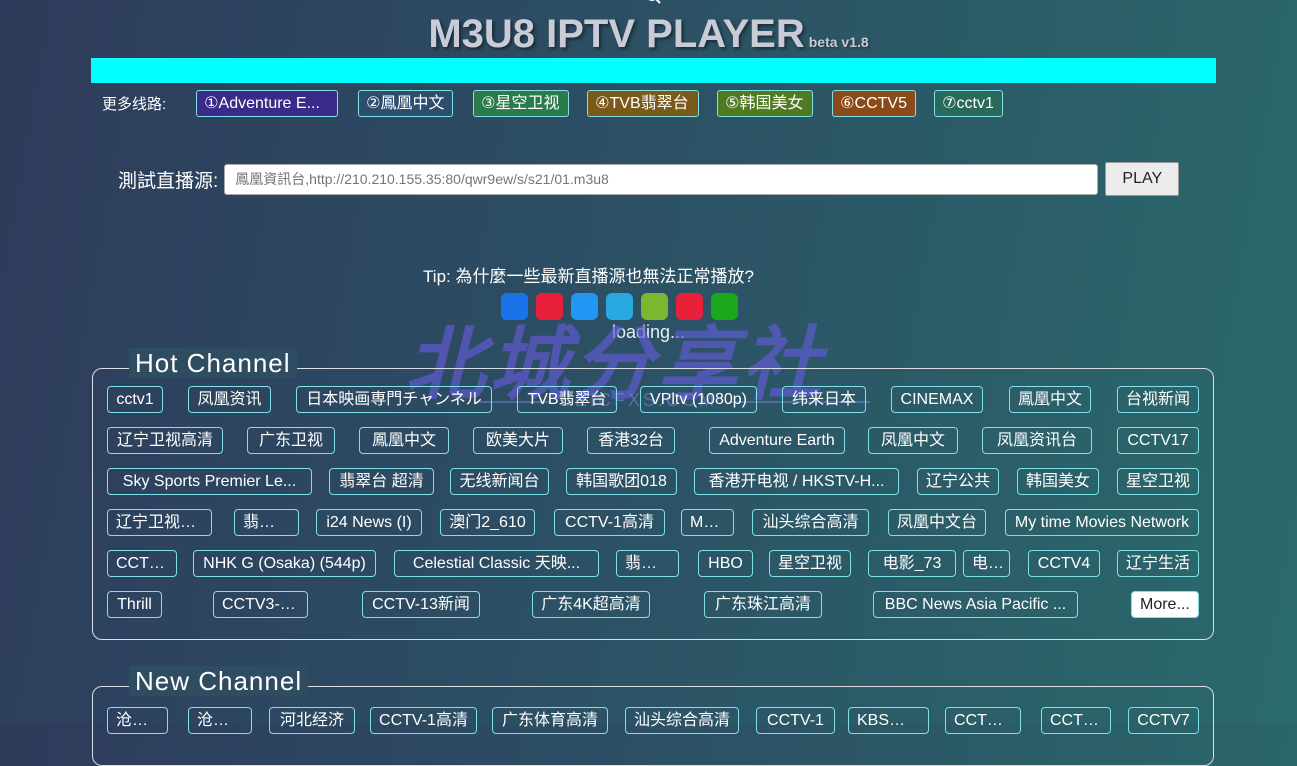 The height and width of the screenshot is (766, 1297). Describe the element at coordinates (394, 399) in the screenshot. I see `channel-chip: 日本映画専門チャンネル` at that location.